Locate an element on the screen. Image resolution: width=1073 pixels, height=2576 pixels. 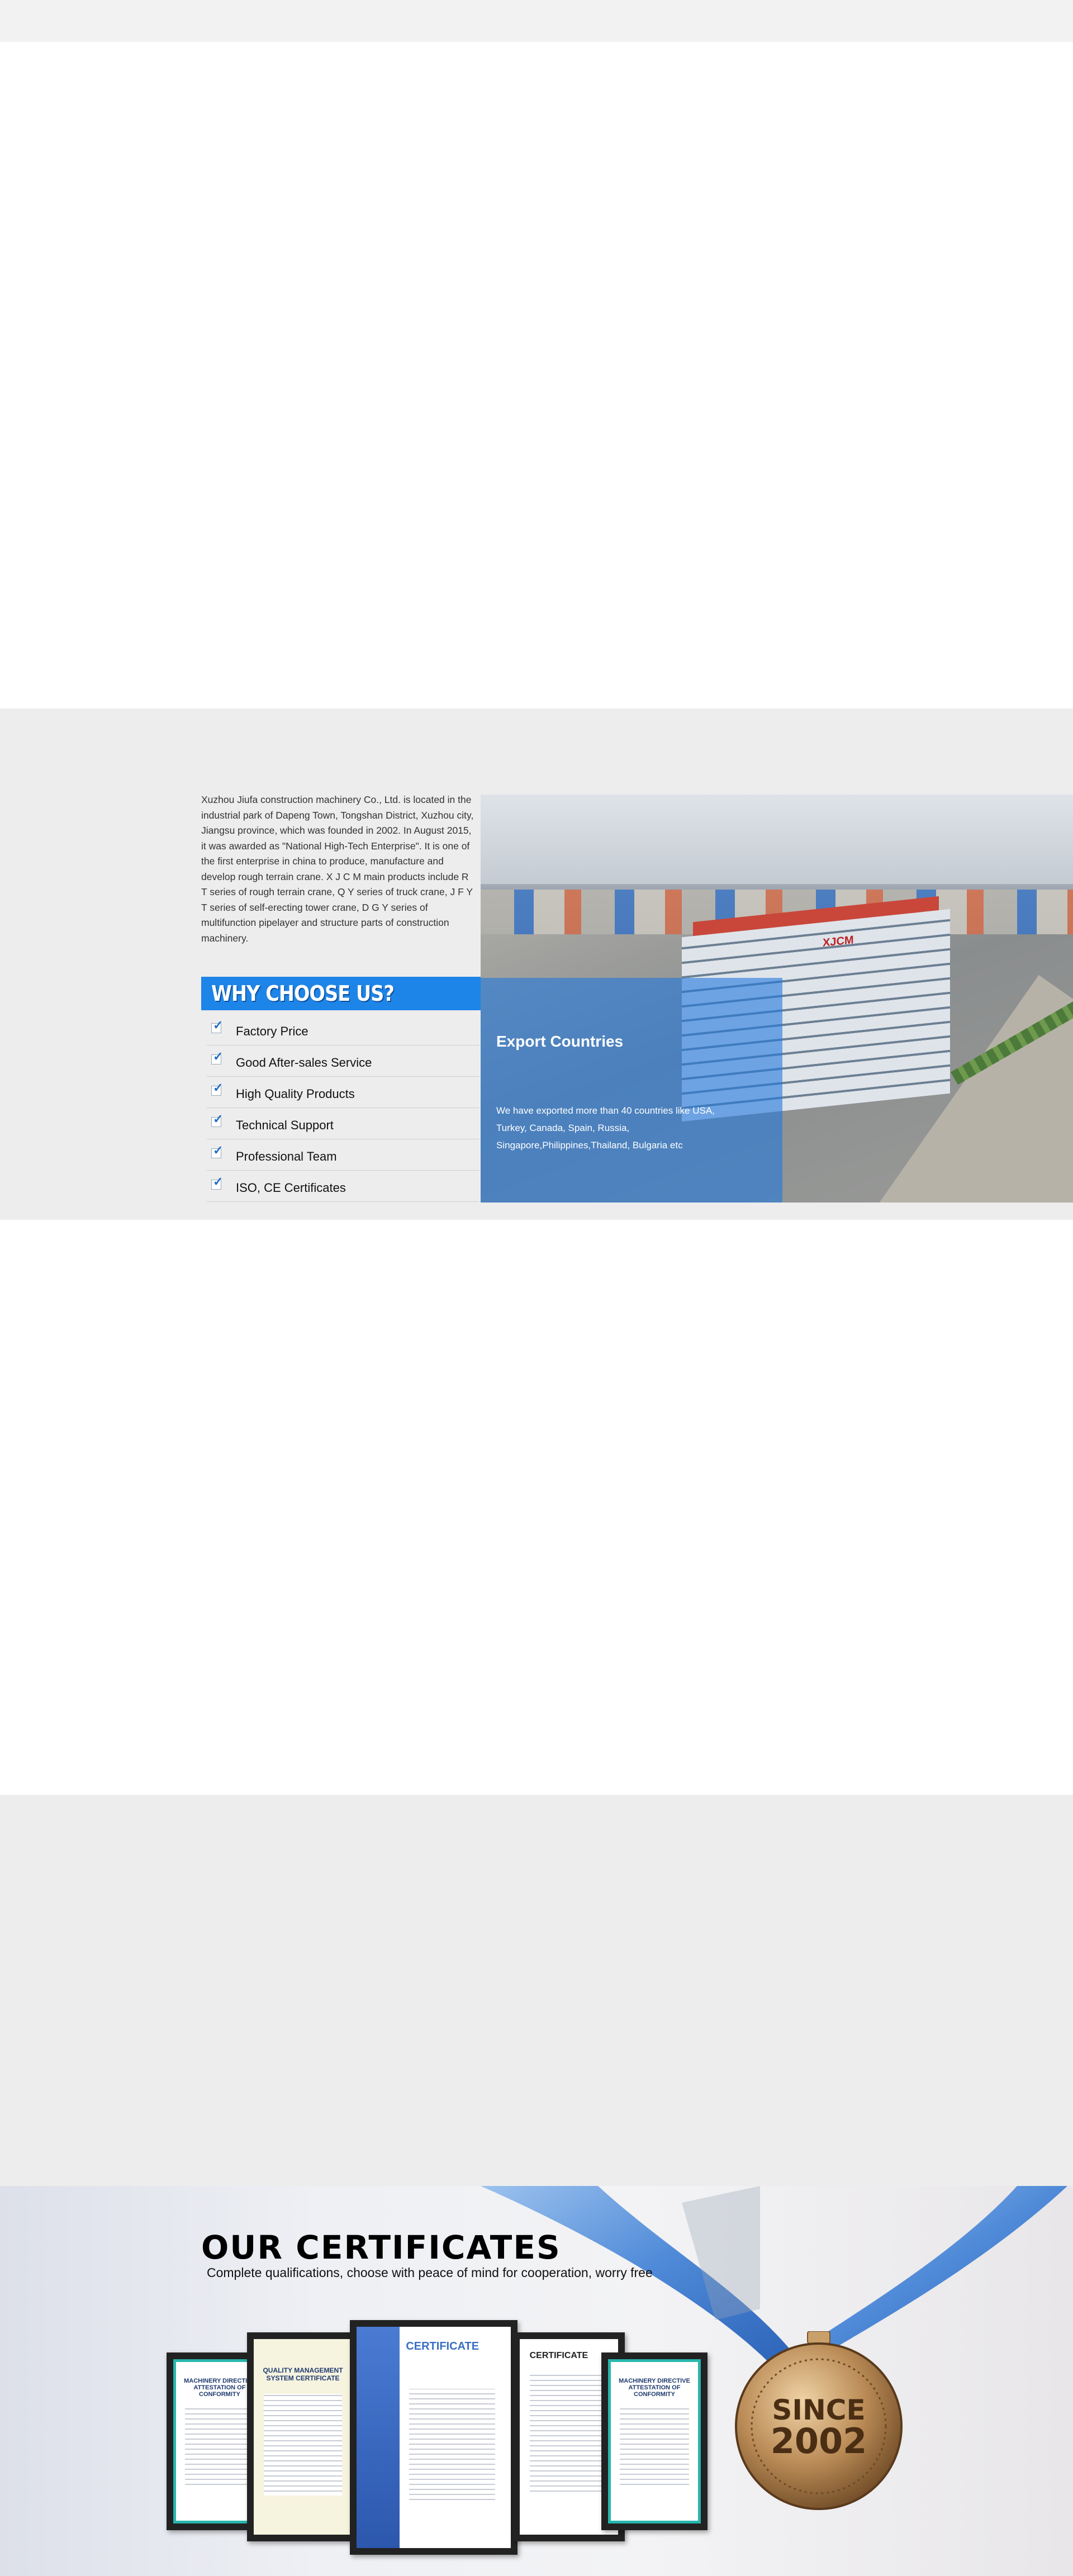
certificate-heading: CERTIFICATE is located at coordinates (442, 2346).